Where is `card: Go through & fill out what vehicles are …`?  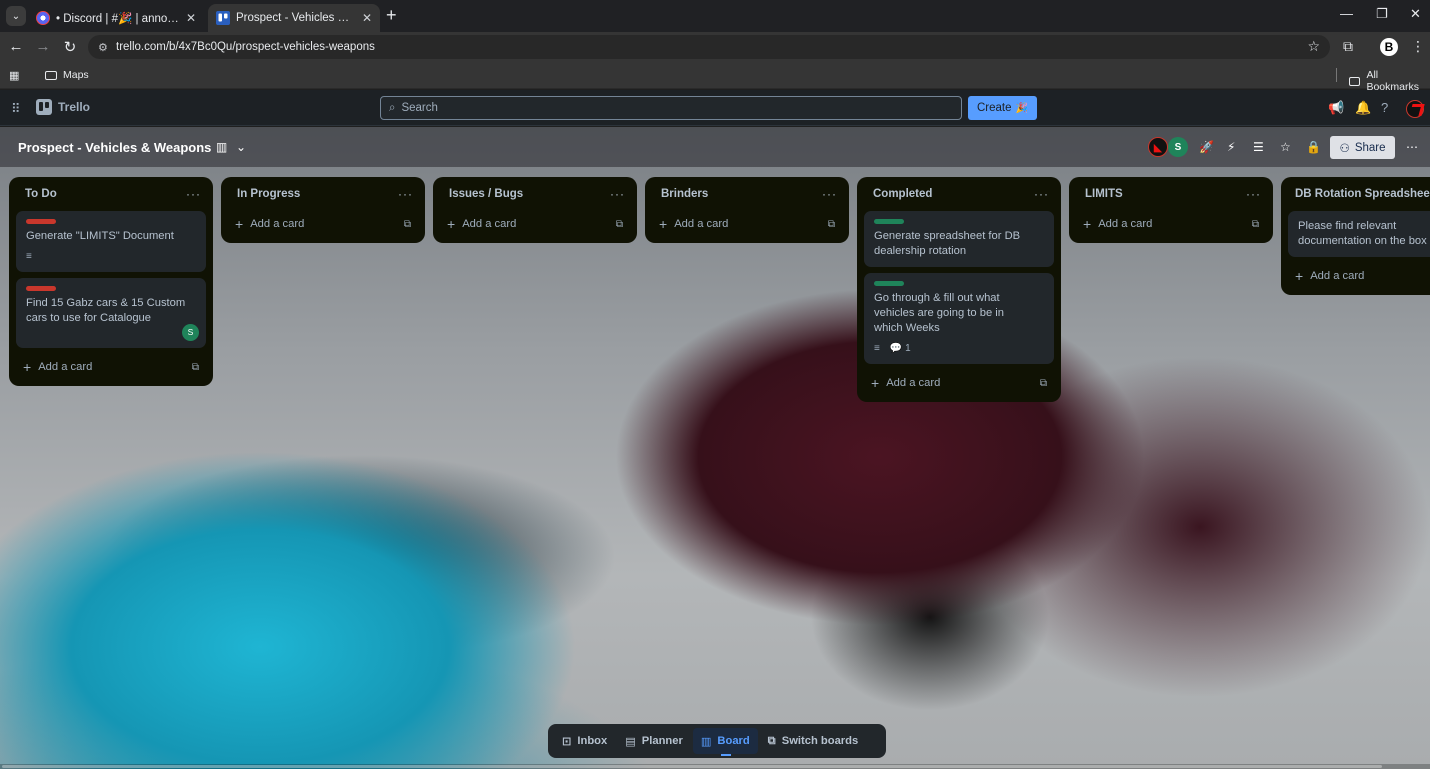 card: Go through & fill out what vehicles are … is located at coordinates (959, 318).